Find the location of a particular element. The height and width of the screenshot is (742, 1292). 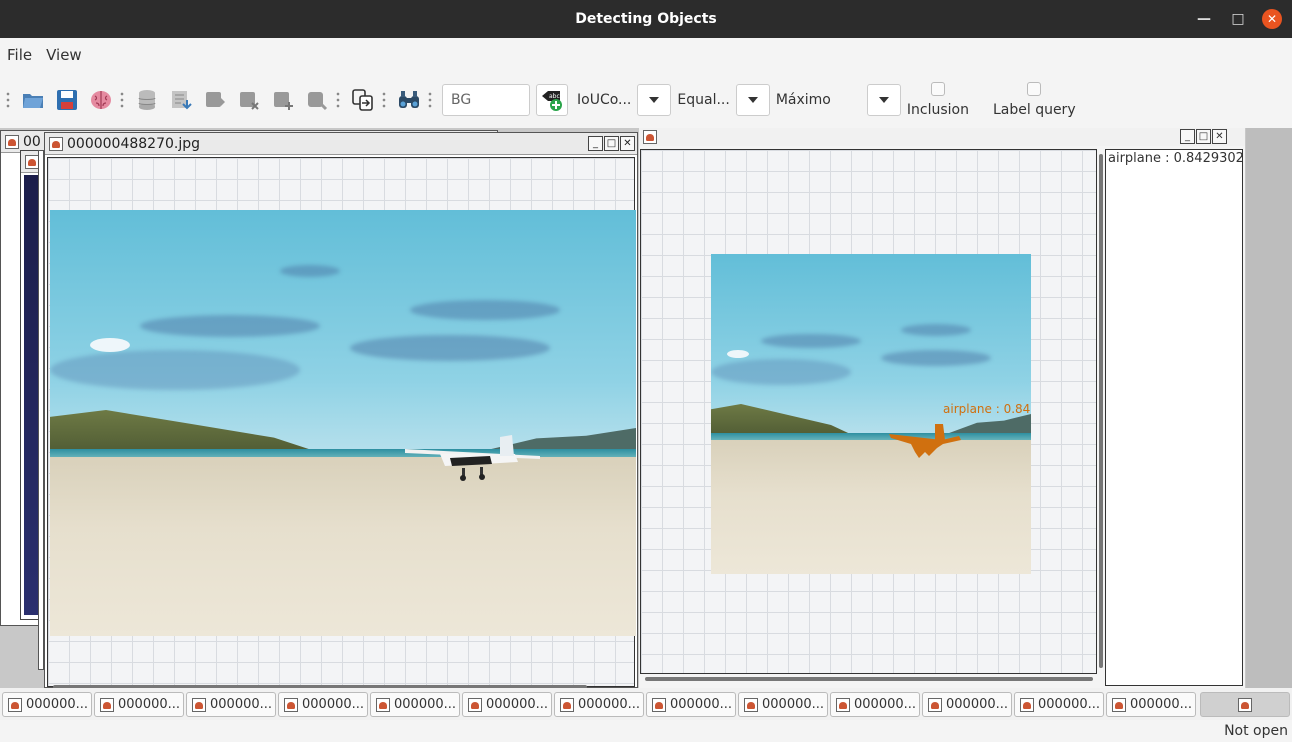

result-subwindow-controls: _ □ ✕ is located at coordinates (1203, 136).